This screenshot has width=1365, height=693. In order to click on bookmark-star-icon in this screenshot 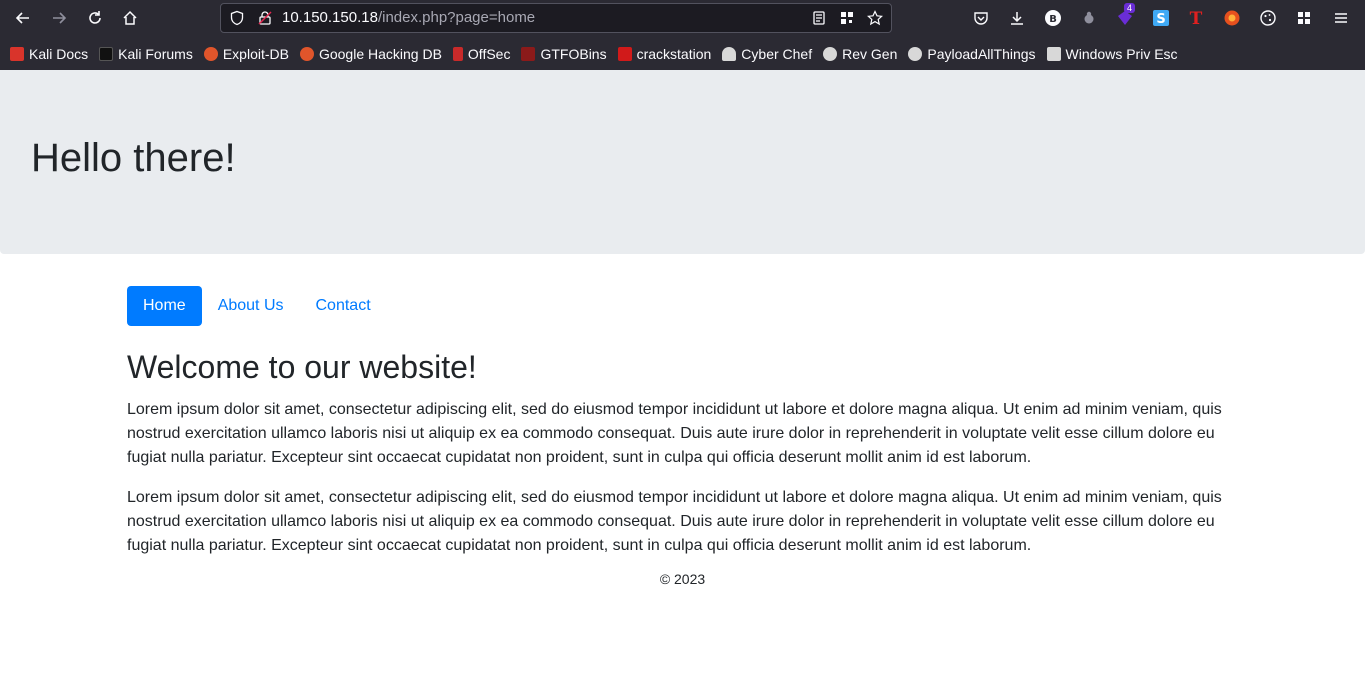, I will do `click(875, 18)`.